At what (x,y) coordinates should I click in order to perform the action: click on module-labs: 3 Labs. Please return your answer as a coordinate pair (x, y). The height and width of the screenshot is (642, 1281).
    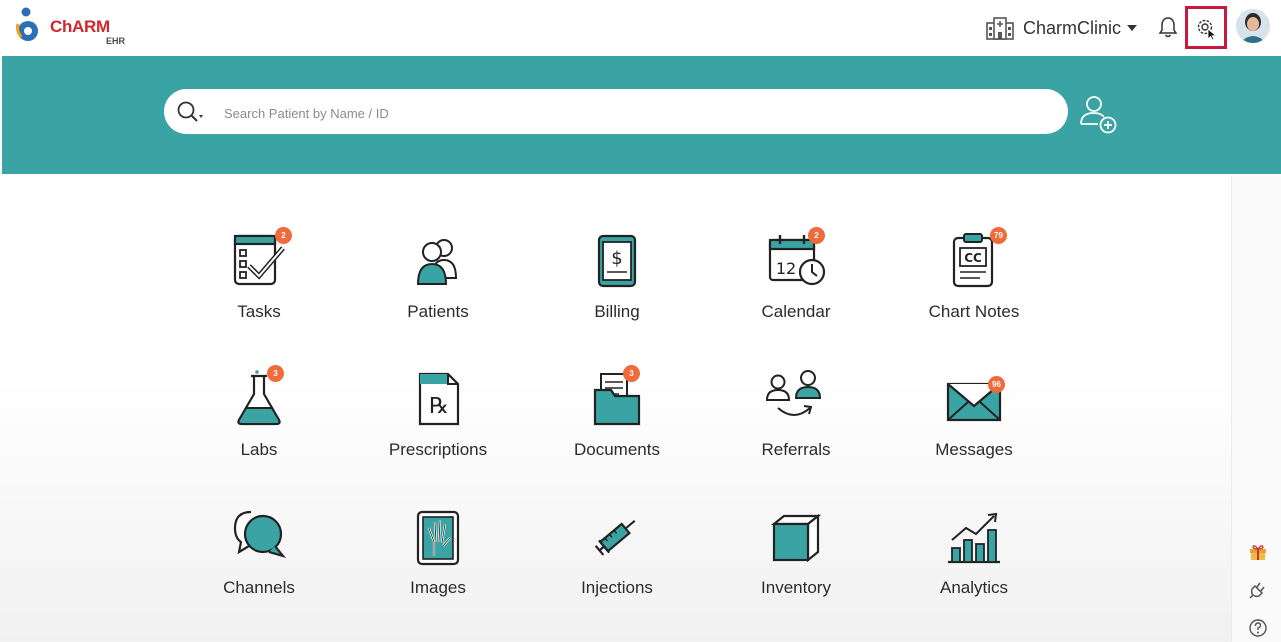
    Looking at the image, I should click on (259, 425).